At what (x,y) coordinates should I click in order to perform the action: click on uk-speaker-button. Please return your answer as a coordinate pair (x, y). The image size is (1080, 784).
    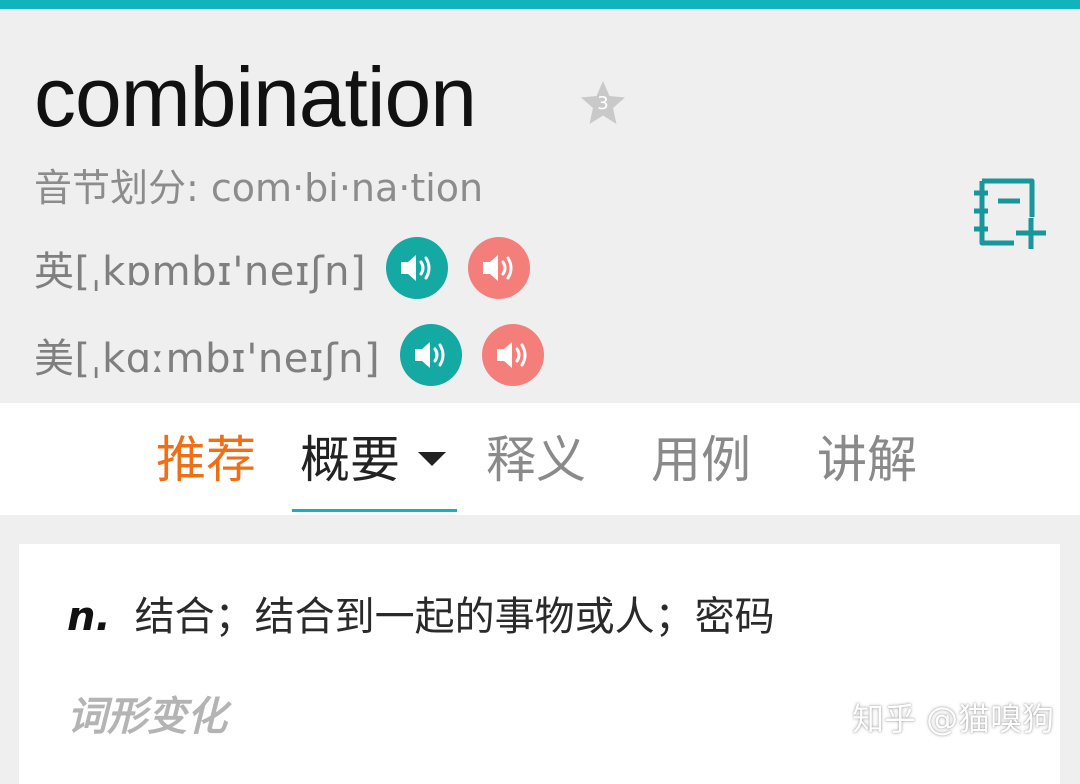
    Looking at the image, I should click on (417, 268).